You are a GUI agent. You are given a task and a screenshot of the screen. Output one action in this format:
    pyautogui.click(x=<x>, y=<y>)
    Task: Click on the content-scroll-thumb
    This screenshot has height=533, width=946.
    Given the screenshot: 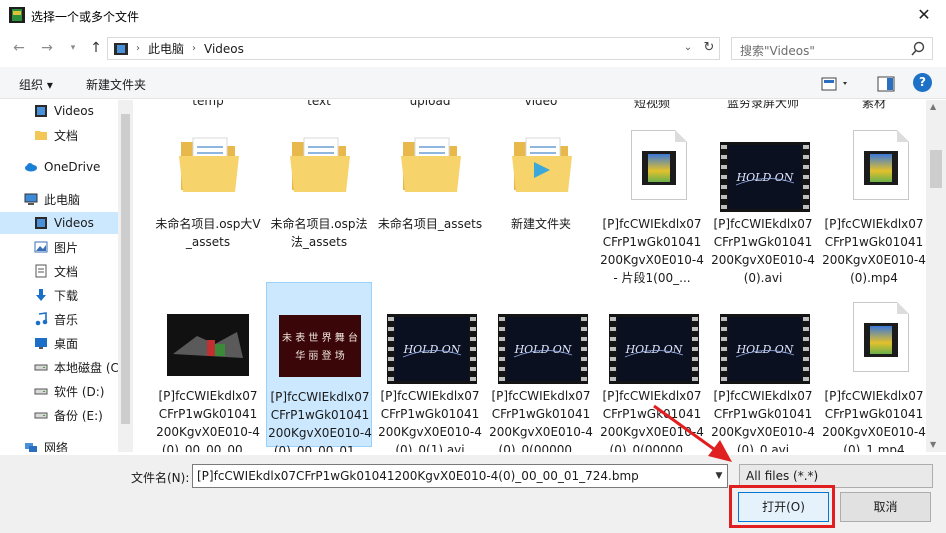 What is the action you would take?
    pyautogui.click(x=936, y=169)
    